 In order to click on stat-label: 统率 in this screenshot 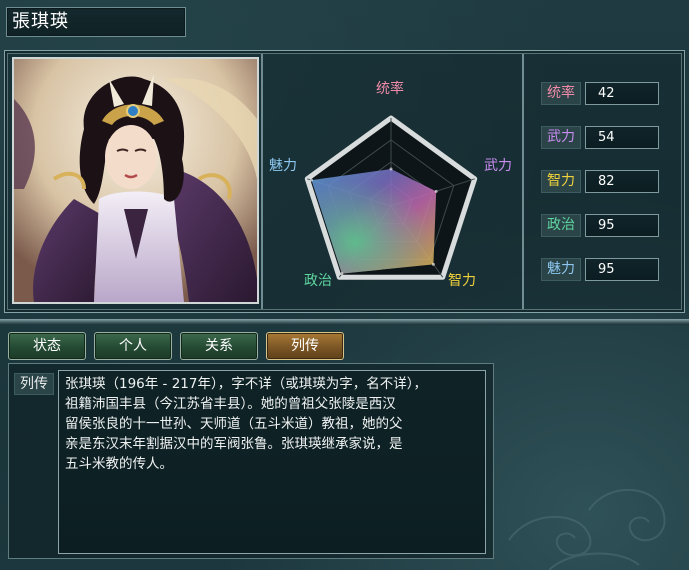, I will do `click(561, 93)`.